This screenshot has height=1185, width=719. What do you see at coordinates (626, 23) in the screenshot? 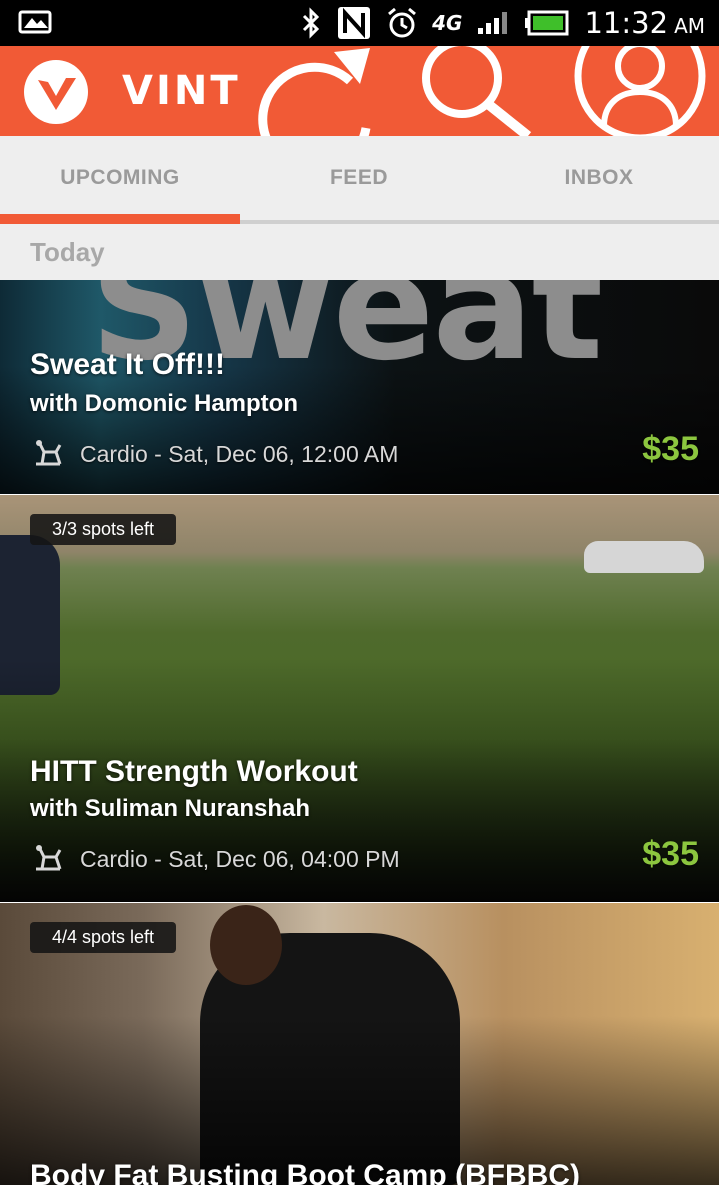
I see `clock-time: 11:32` at bounding box center [626, 23].